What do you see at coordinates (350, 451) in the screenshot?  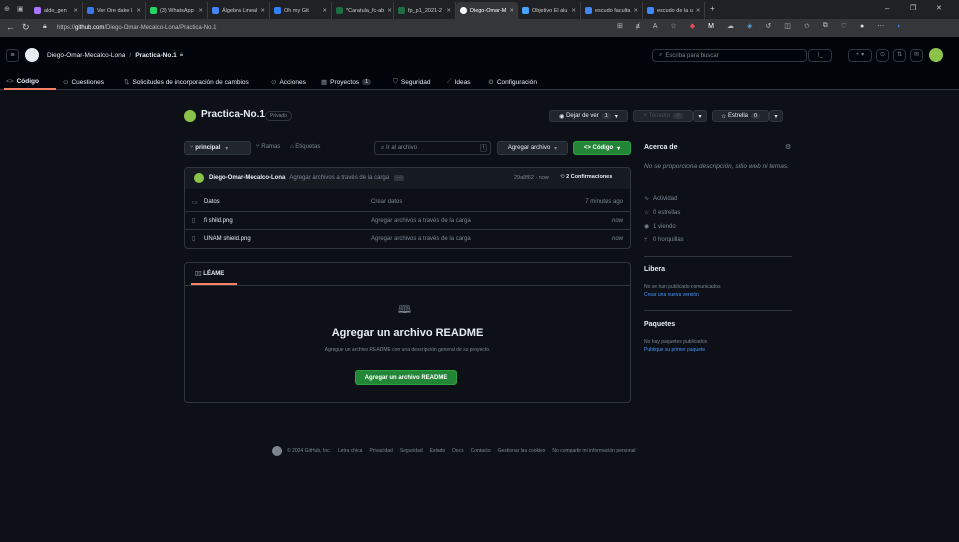 I see `footer-link: Letra chica` at bounding box center [350, 451].